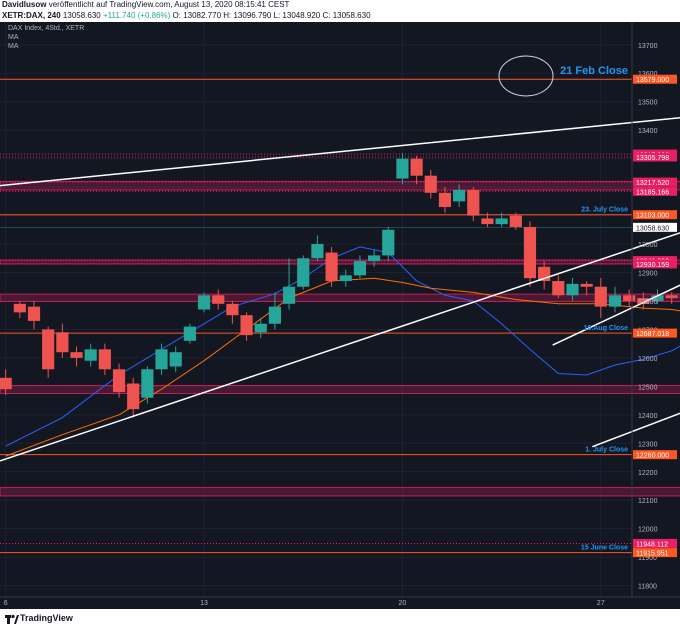 The image size is (680, 629). I want to click on y-tick-label: 11800, so click(647, 587).